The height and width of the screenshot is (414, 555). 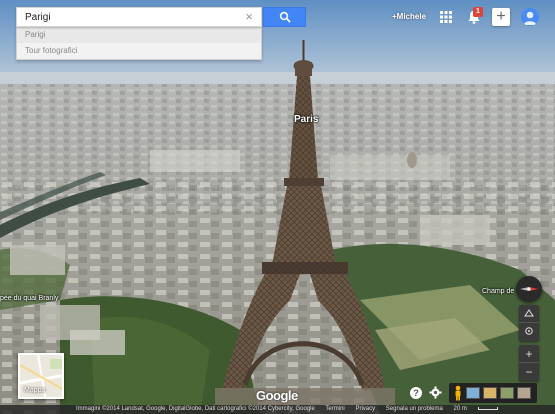 I want to click on apps-grid-icon, so click(x=446, y=17).